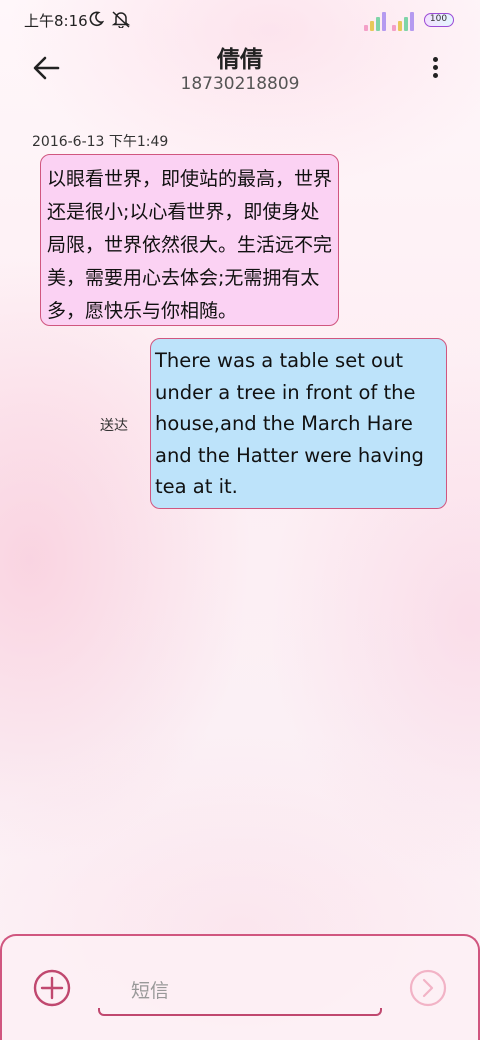 The image size is (480, 1040). I want to click on battery-icon: 100, so click(439, 20).